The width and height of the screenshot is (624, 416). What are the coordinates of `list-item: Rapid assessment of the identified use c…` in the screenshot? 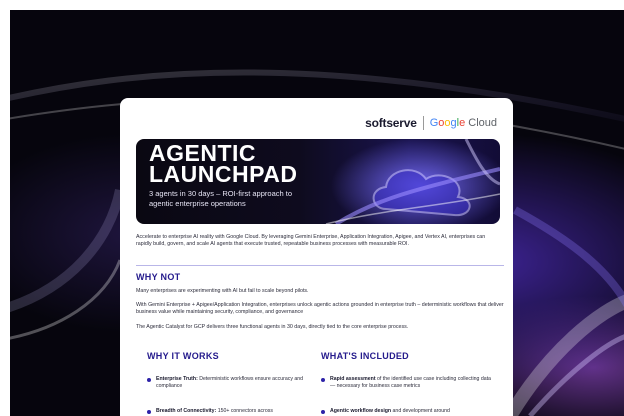 It's located at (406, 383).